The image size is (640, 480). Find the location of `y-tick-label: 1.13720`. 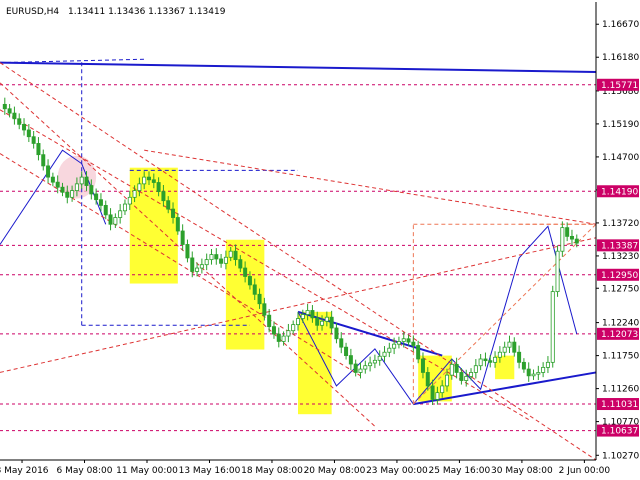

y-tick-label: 1.13720 is located at coordinates (620, 224).